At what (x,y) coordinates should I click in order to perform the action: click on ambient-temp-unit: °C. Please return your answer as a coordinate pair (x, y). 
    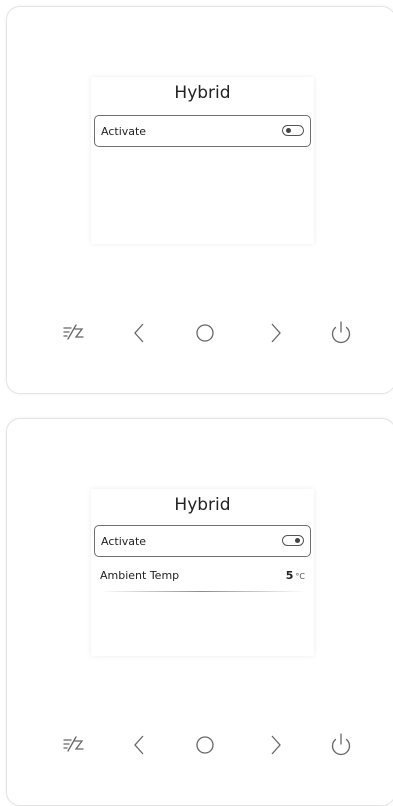
    Looking at the image, I should click on (300, 576).